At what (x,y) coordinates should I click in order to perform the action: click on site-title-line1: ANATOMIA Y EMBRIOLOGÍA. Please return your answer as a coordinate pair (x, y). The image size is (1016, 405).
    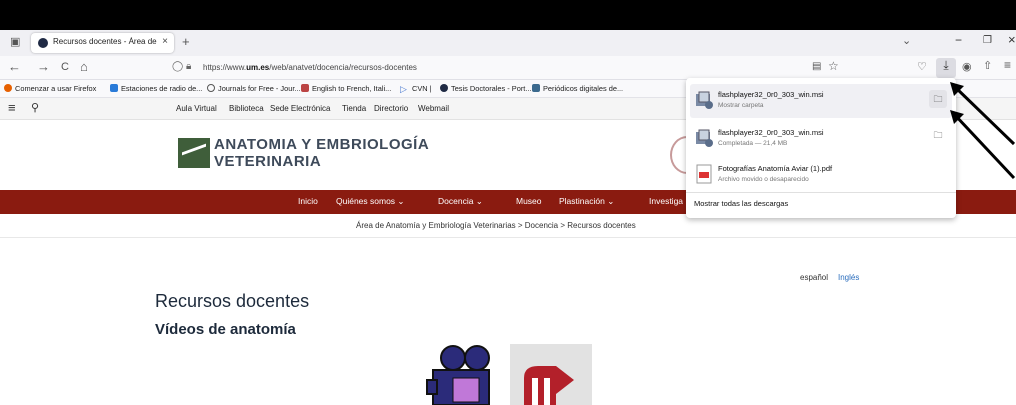
    Looking at the image, I should click on (321, 144).